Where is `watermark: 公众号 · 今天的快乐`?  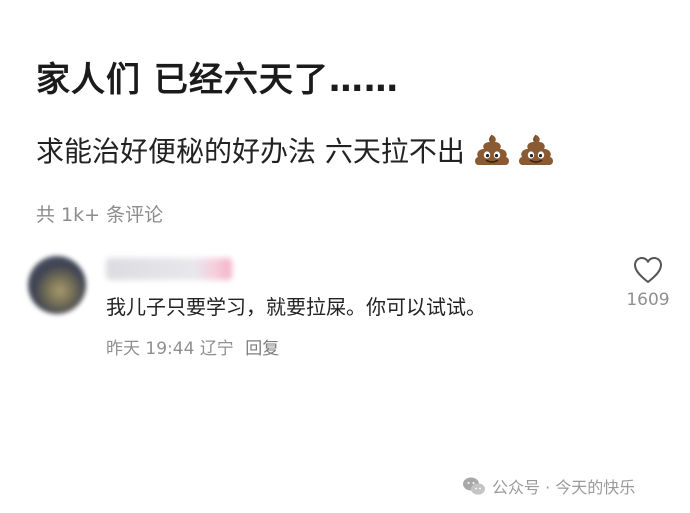
watermark: 公众号 · 今天的快乐 is located at coordinates (548, 486).